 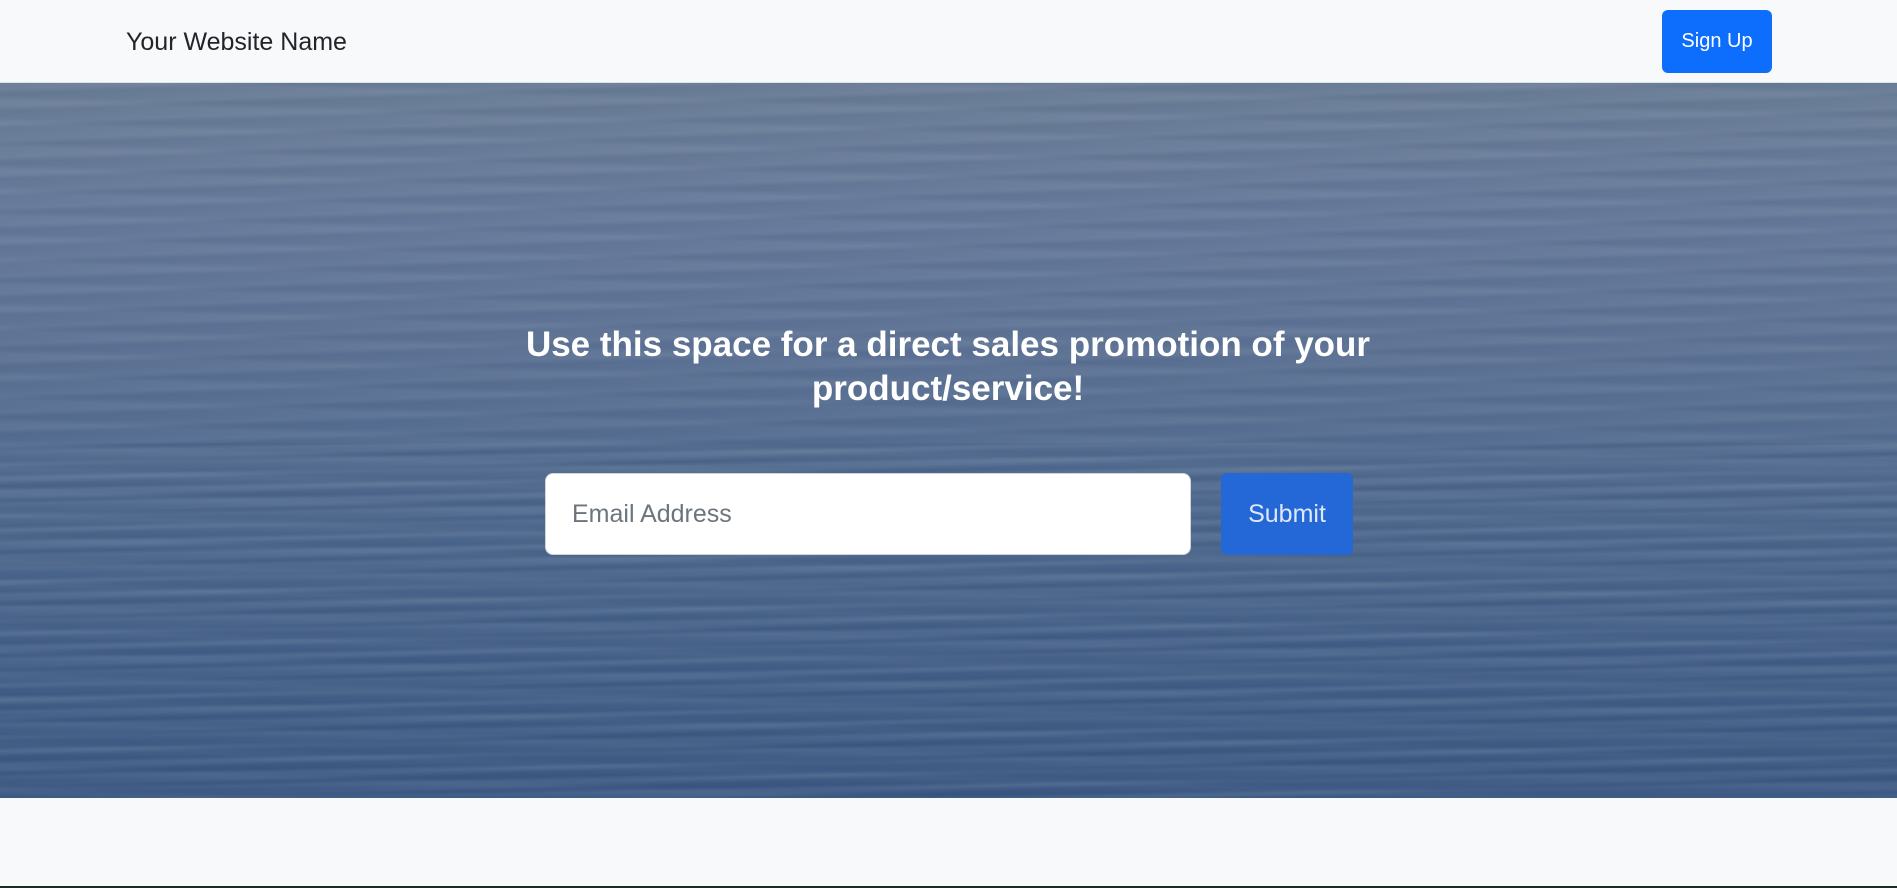 What do you see at coordinates (1287, 514) in the screenshot?
I see `submit-button: Submit` at bounding box center [1287, 514].